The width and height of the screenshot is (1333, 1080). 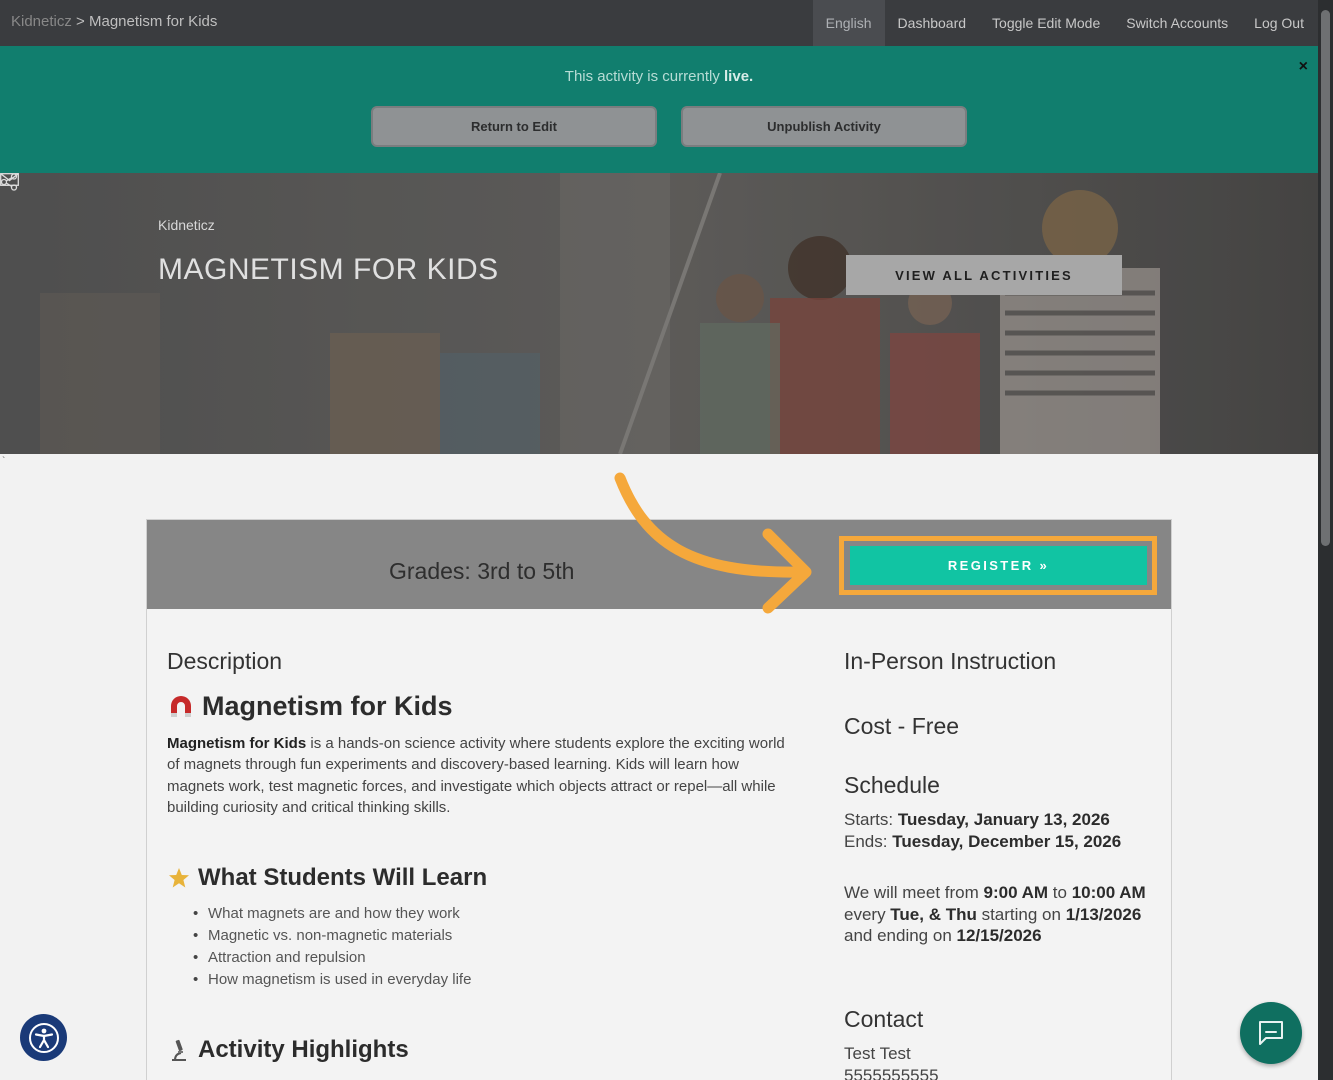 I want to click on list-item: Magnetic vs. non-magnetic materials, so click(x=332, y=936).